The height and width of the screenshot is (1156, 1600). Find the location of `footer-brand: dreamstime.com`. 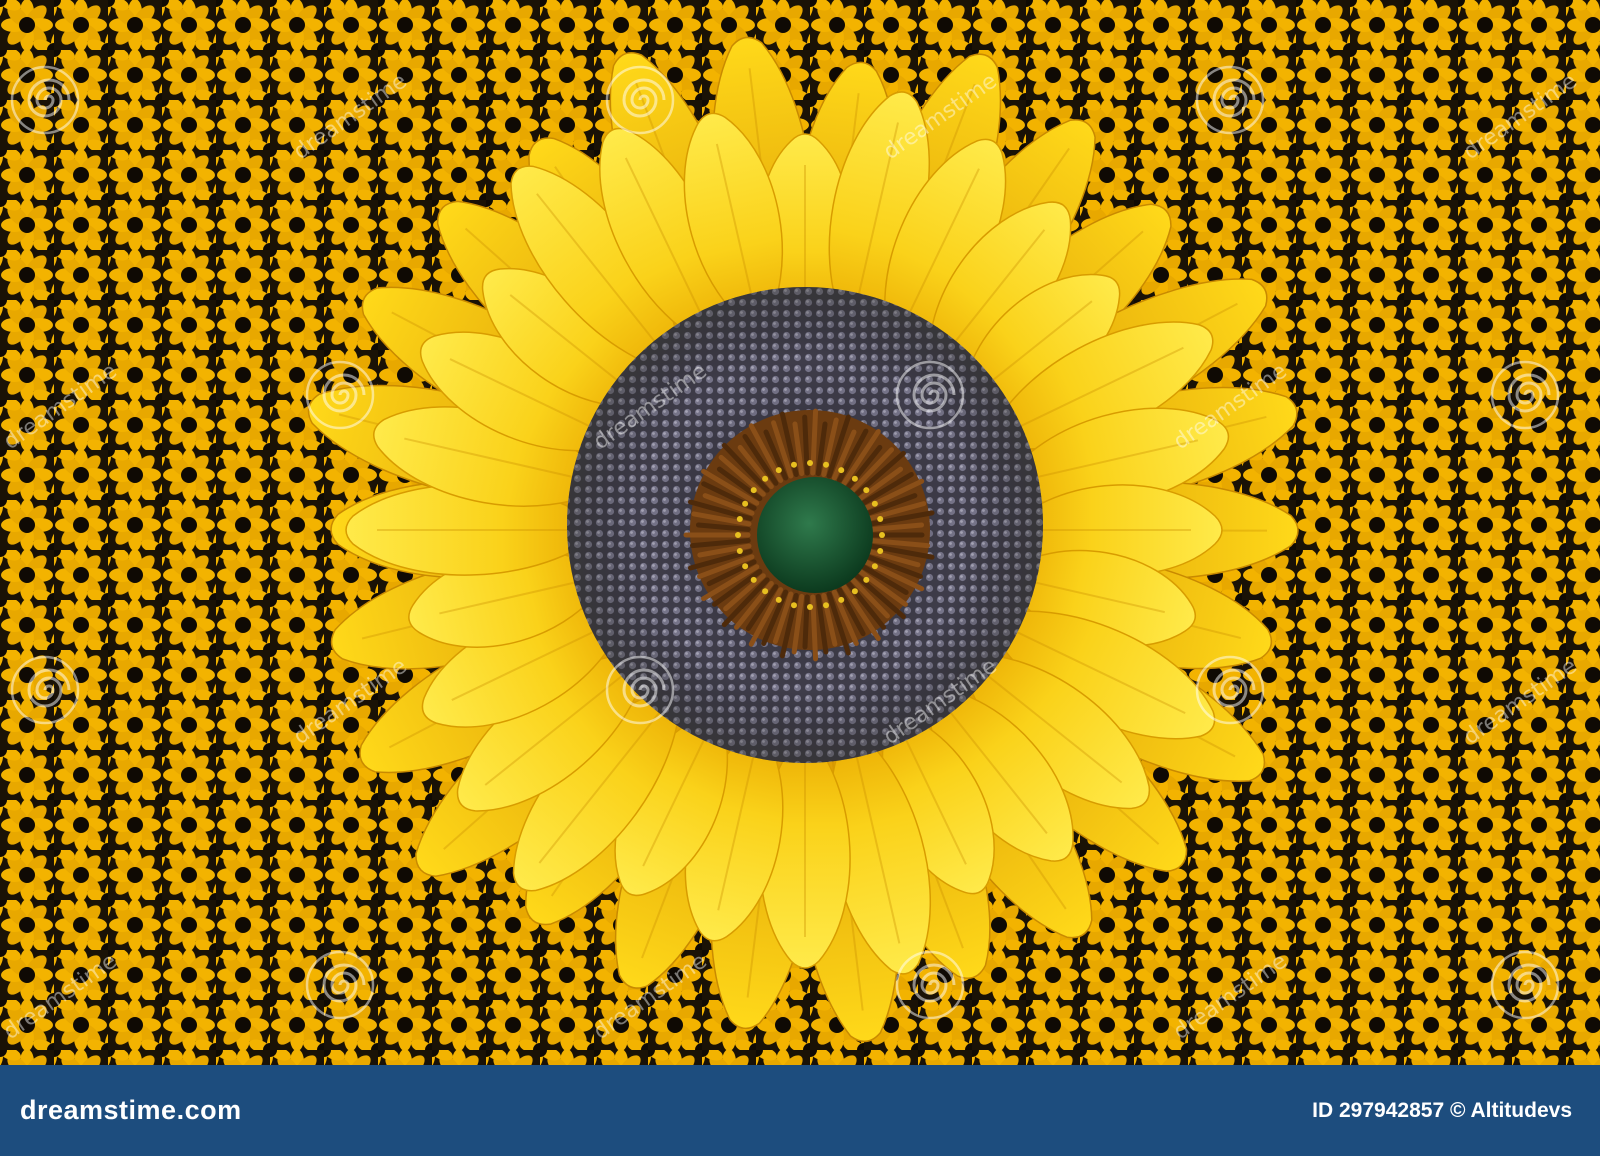

footer-brand: dreamstime.com is located at coordinates (131, 1110).